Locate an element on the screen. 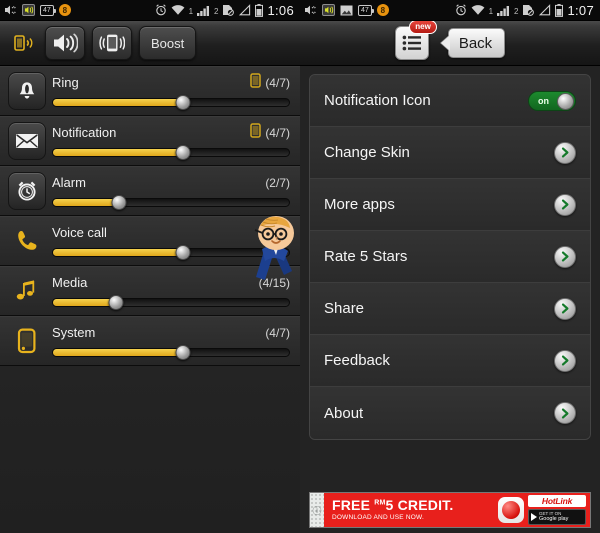 The width and height of the screenshot is (600, 533). status-bar-right-icons: 1 2 1:07 is located at coordinates (525, 10).